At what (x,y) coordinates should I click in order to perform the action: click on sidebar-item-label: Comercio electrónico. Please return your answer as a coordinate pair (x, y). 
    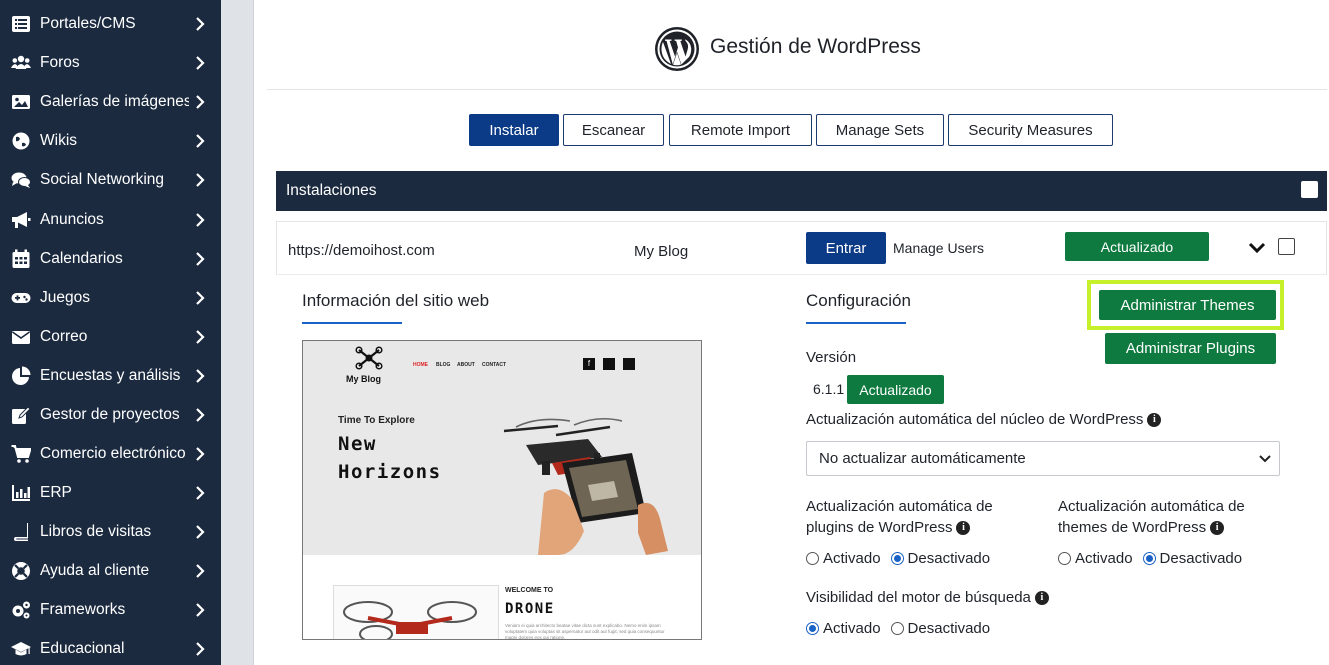
    Looking at the image, I should click on (113, 453).